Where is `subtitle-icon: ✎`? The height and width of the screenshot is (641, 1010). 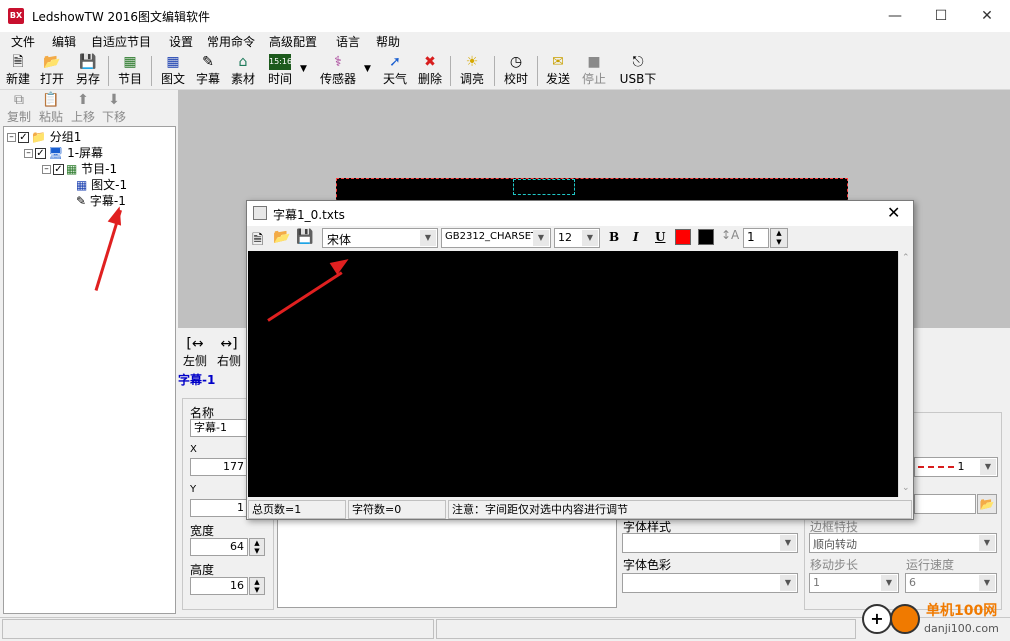
subtitle-icon: ✎ is located at coordinates (208, 62).